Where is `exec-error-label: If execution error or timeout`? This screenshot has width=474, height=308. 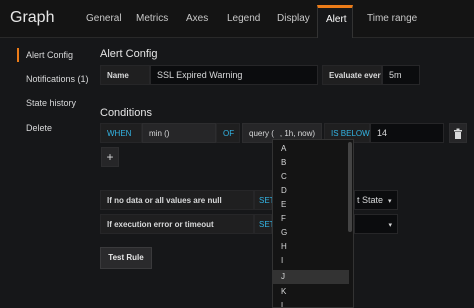 exec-error-label: If execution error or timeout is located at coordinates (177, 224).